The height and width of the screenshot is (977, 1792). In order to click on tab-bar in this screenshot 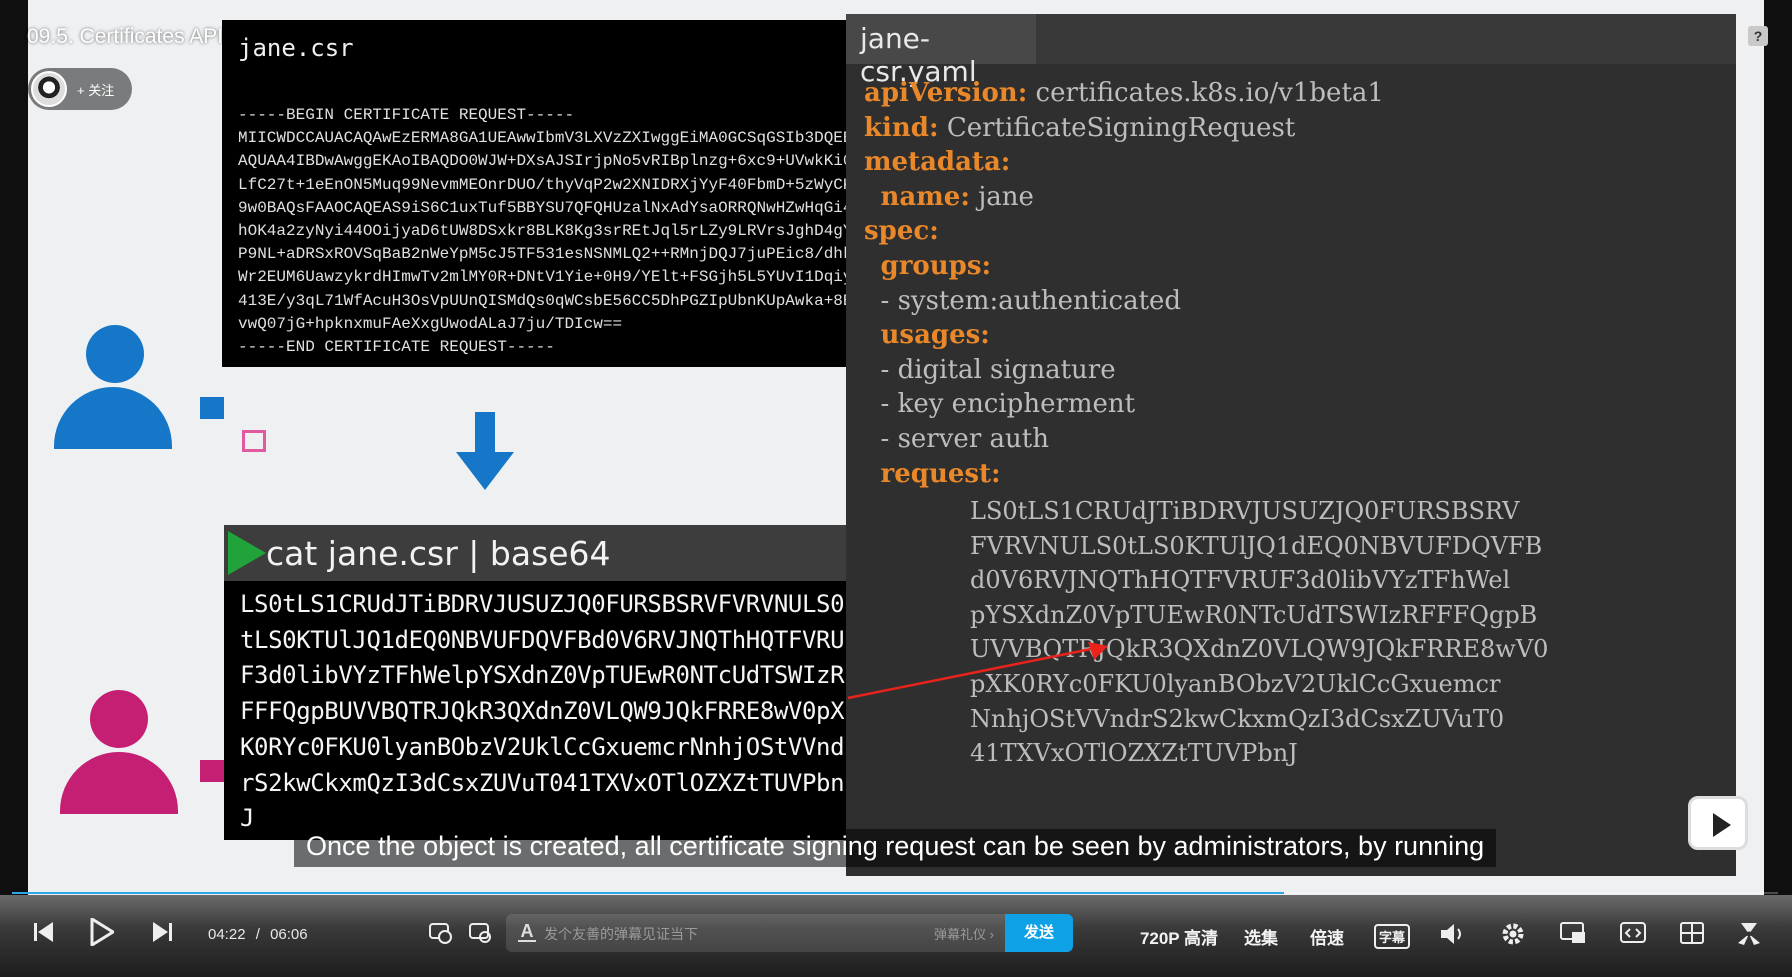, I will do `click(1386, 39)`.